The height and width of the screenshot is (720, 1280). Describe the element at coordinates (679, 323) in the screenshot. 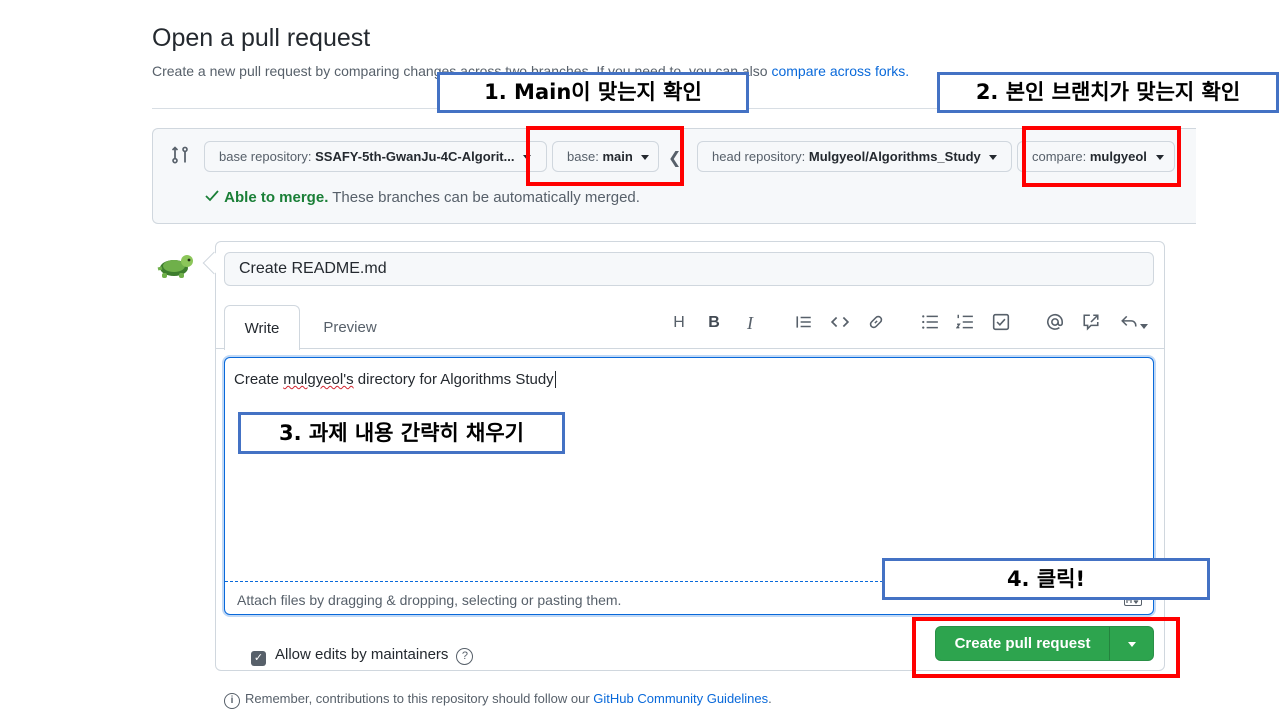

I see `heading-button: H` at that location.